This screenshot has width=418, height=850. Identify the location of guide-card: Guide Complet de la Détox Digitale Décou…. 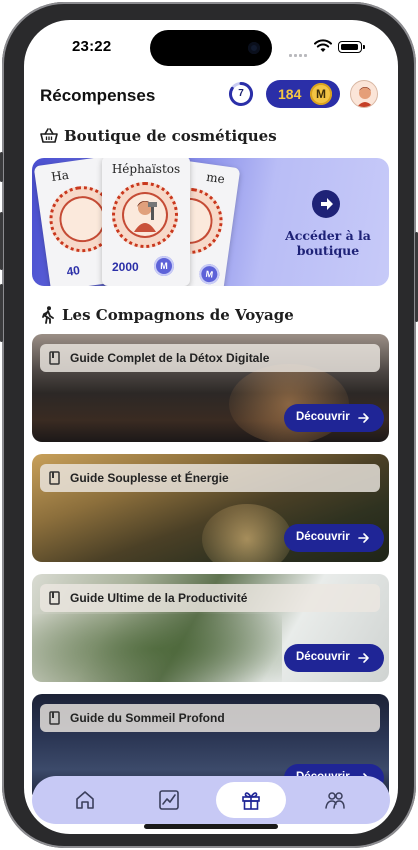
(210, 388).